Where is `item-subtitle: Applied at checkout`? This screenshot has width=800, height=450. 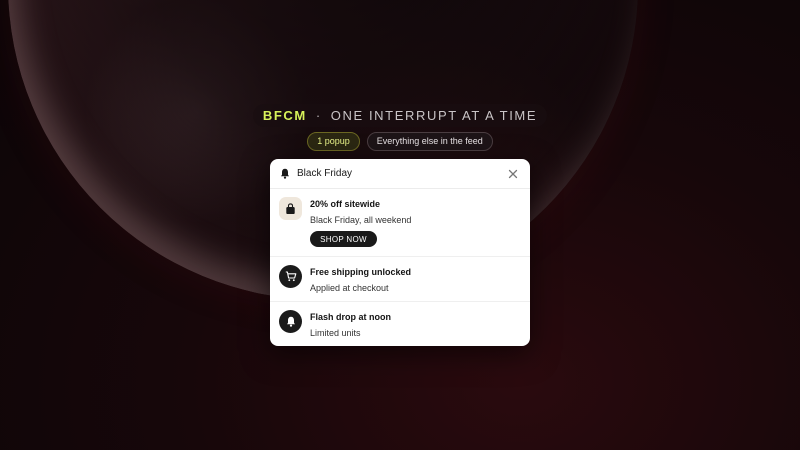 item-subtitle: Applied at checkout is located at coordinates (349, 288).